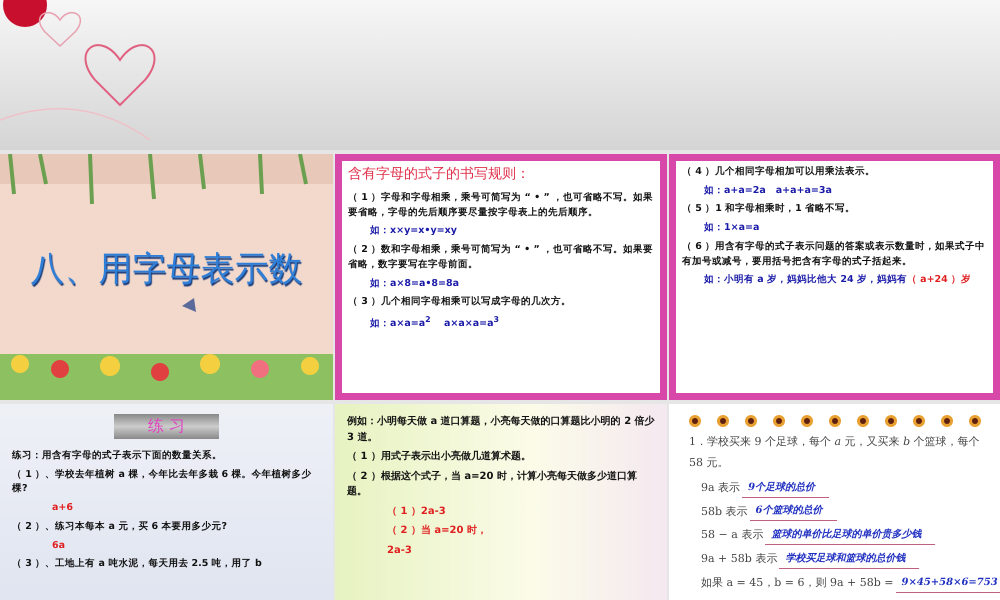 The image size is (1000, 600). What do you see at coordinates (501, 257) in the screenshot?
I see `rule-text: （ 2 ）数和字母相乘，乘号可简写为 “ • ” ，也可省略不写。如果要省略，数字要写在字母前面。` at bounding box center [501, 257].